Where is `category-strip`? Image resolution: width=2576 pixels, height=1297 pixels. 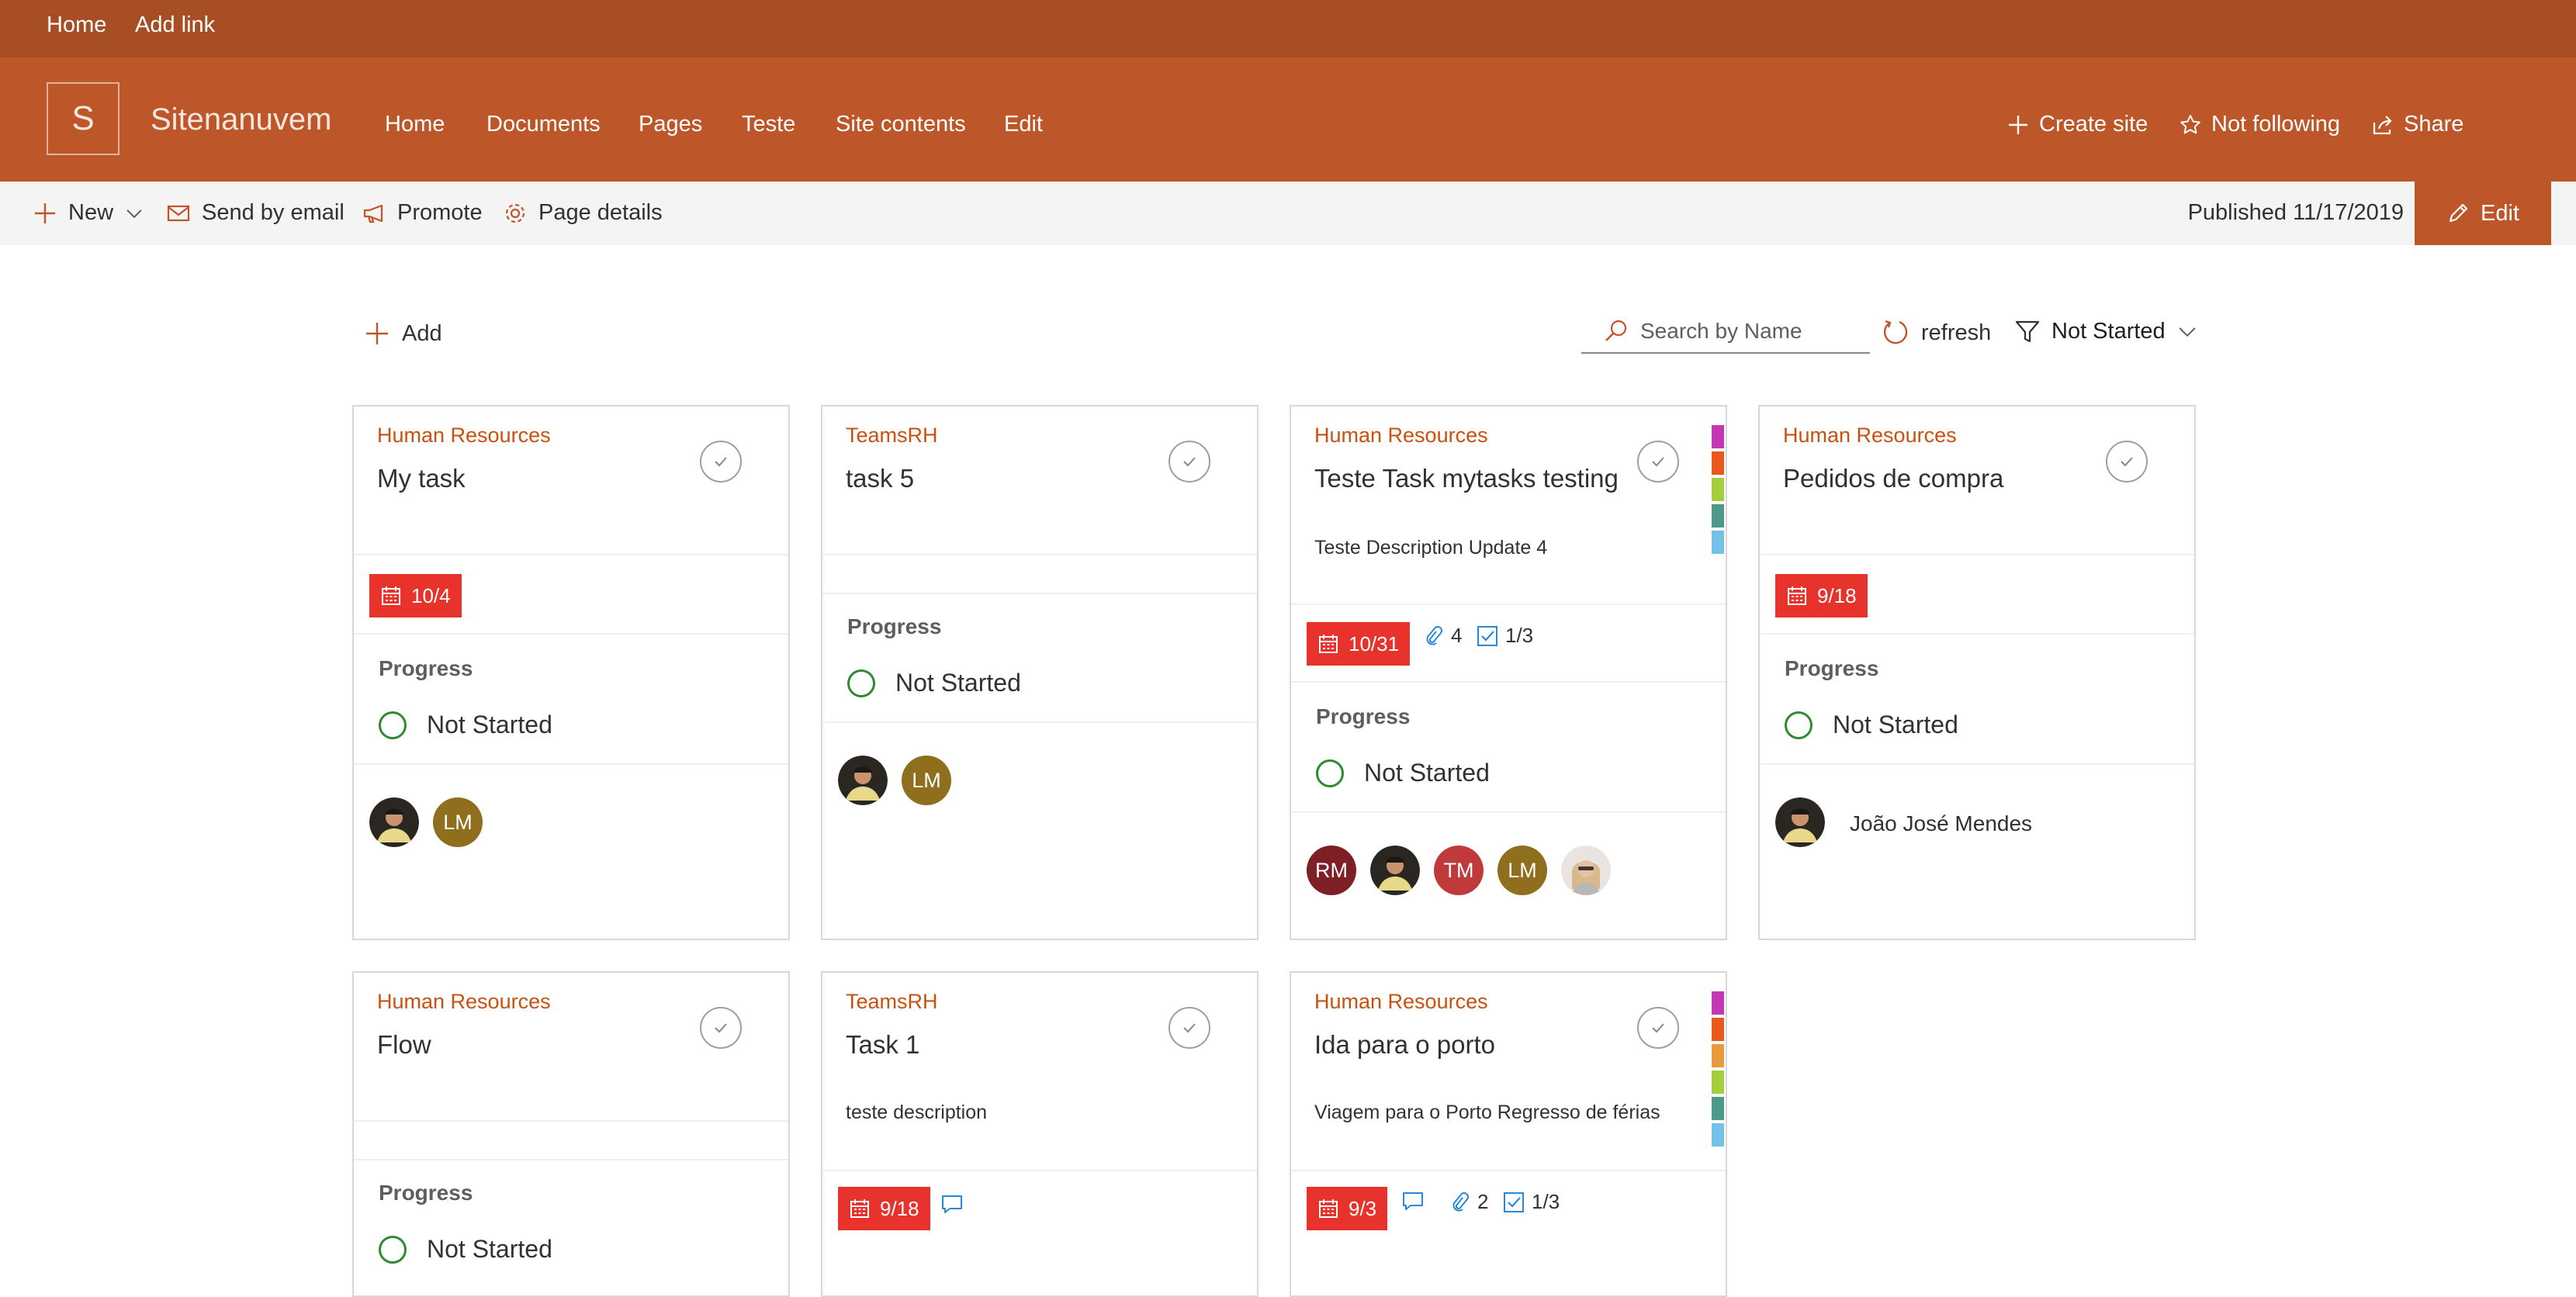
category-strip is located at coordinates (1718, 1069).